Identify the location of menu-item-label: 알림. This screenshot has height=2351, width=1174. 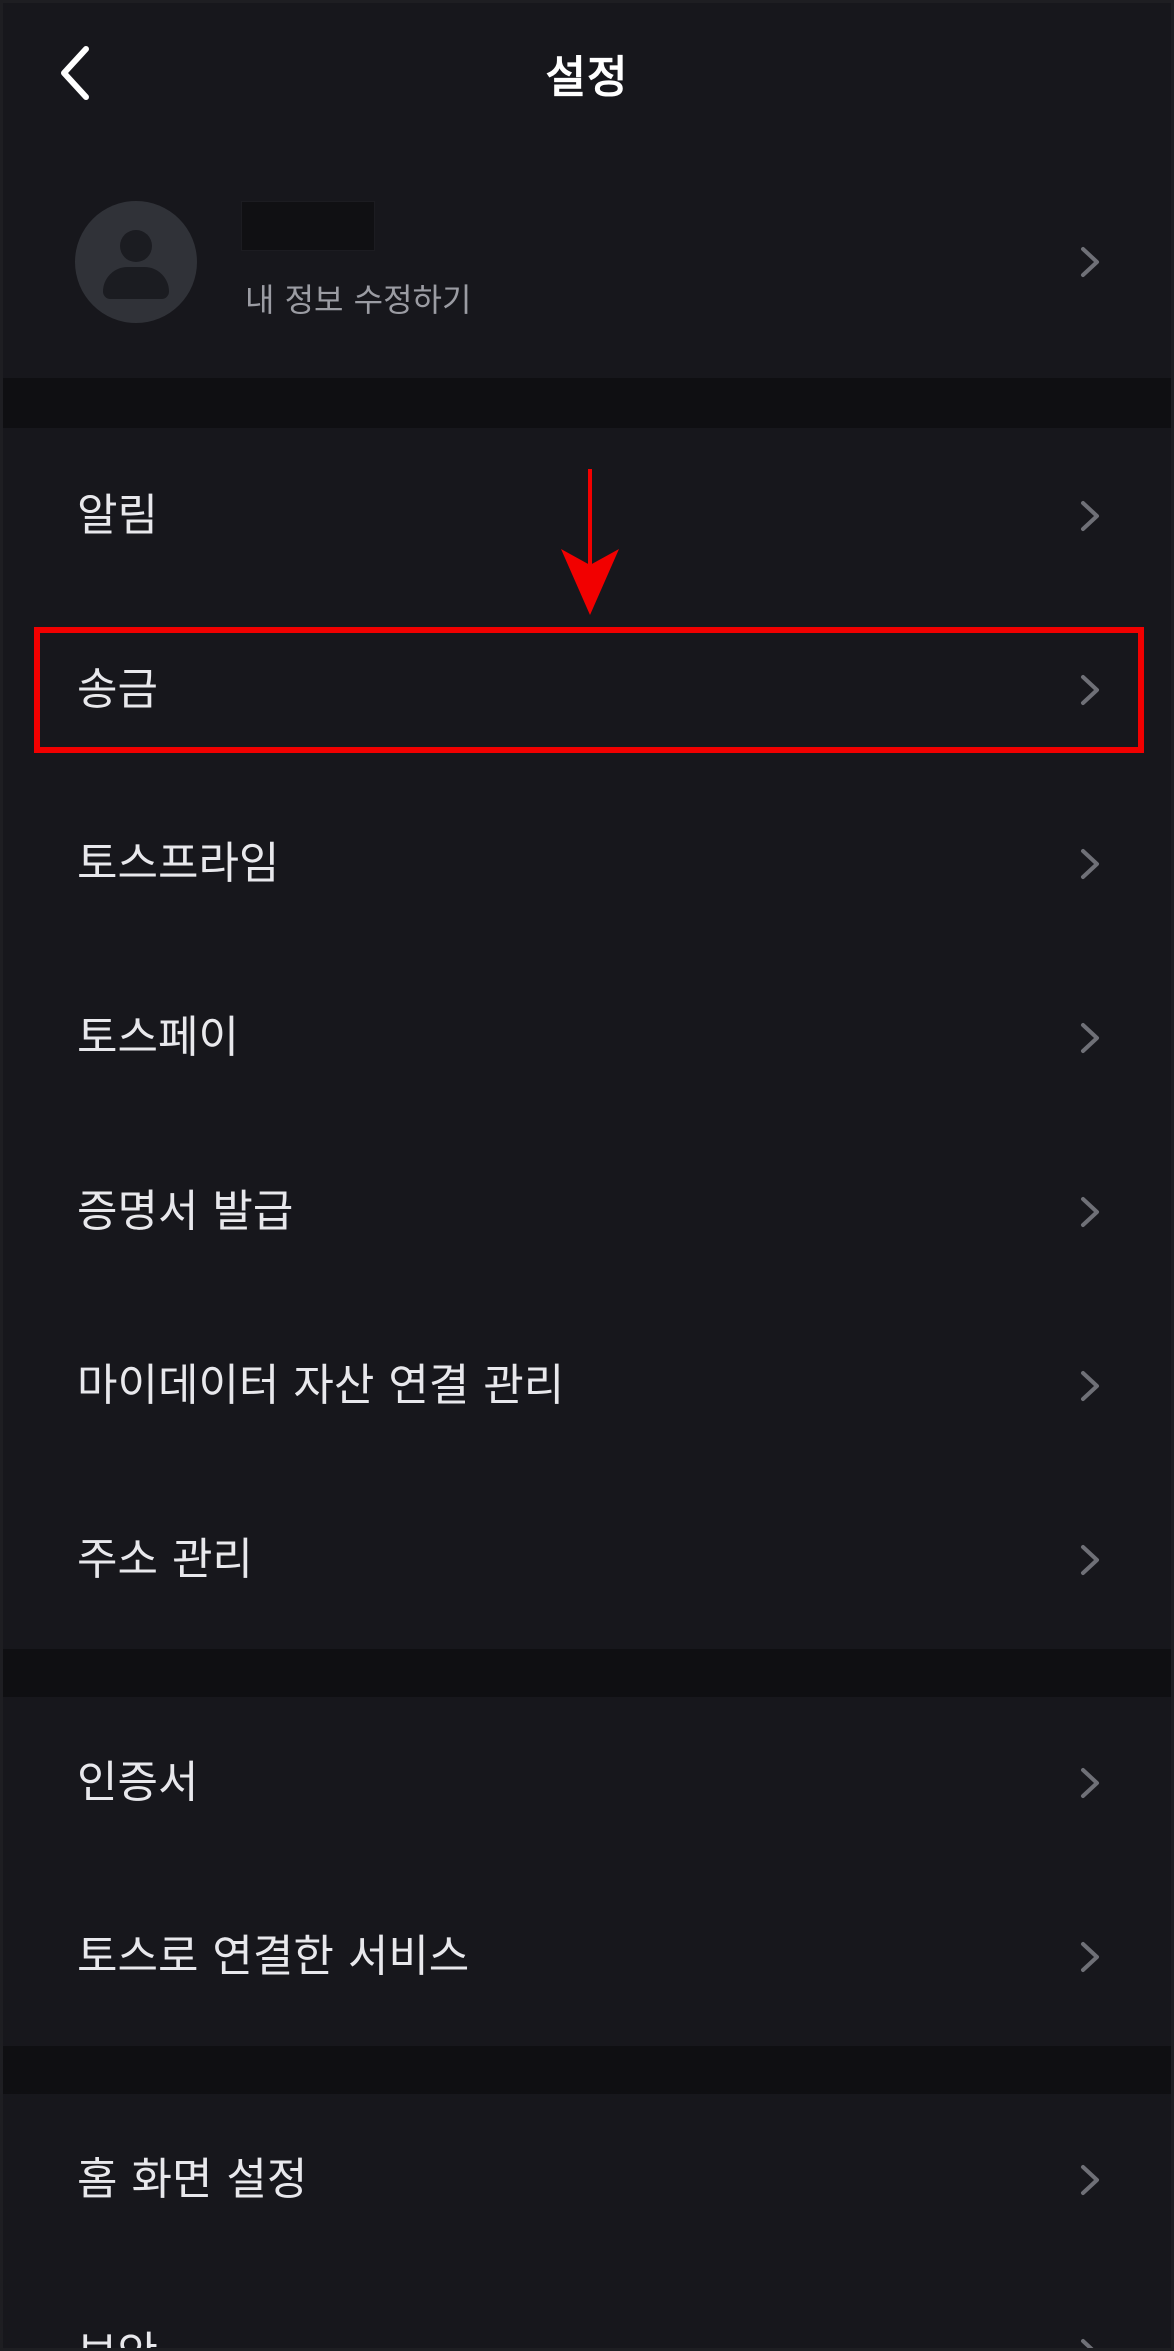
(117, 515).